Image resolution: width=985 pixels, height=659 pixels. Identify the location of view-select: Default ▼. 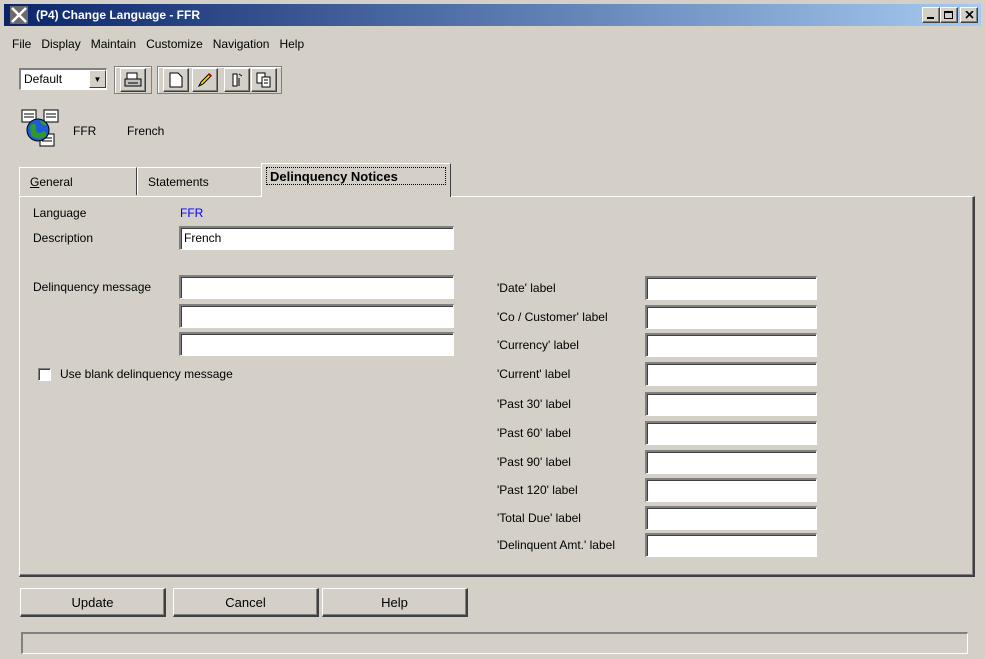
(63, 79).